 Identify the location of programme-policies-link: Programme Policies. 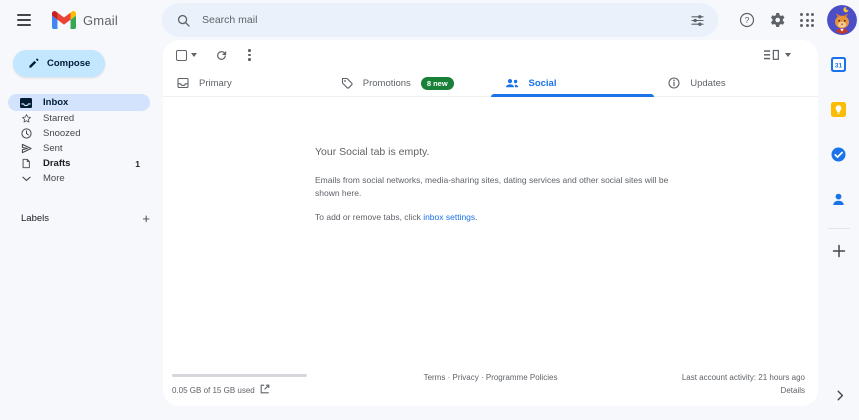
(522, 377).